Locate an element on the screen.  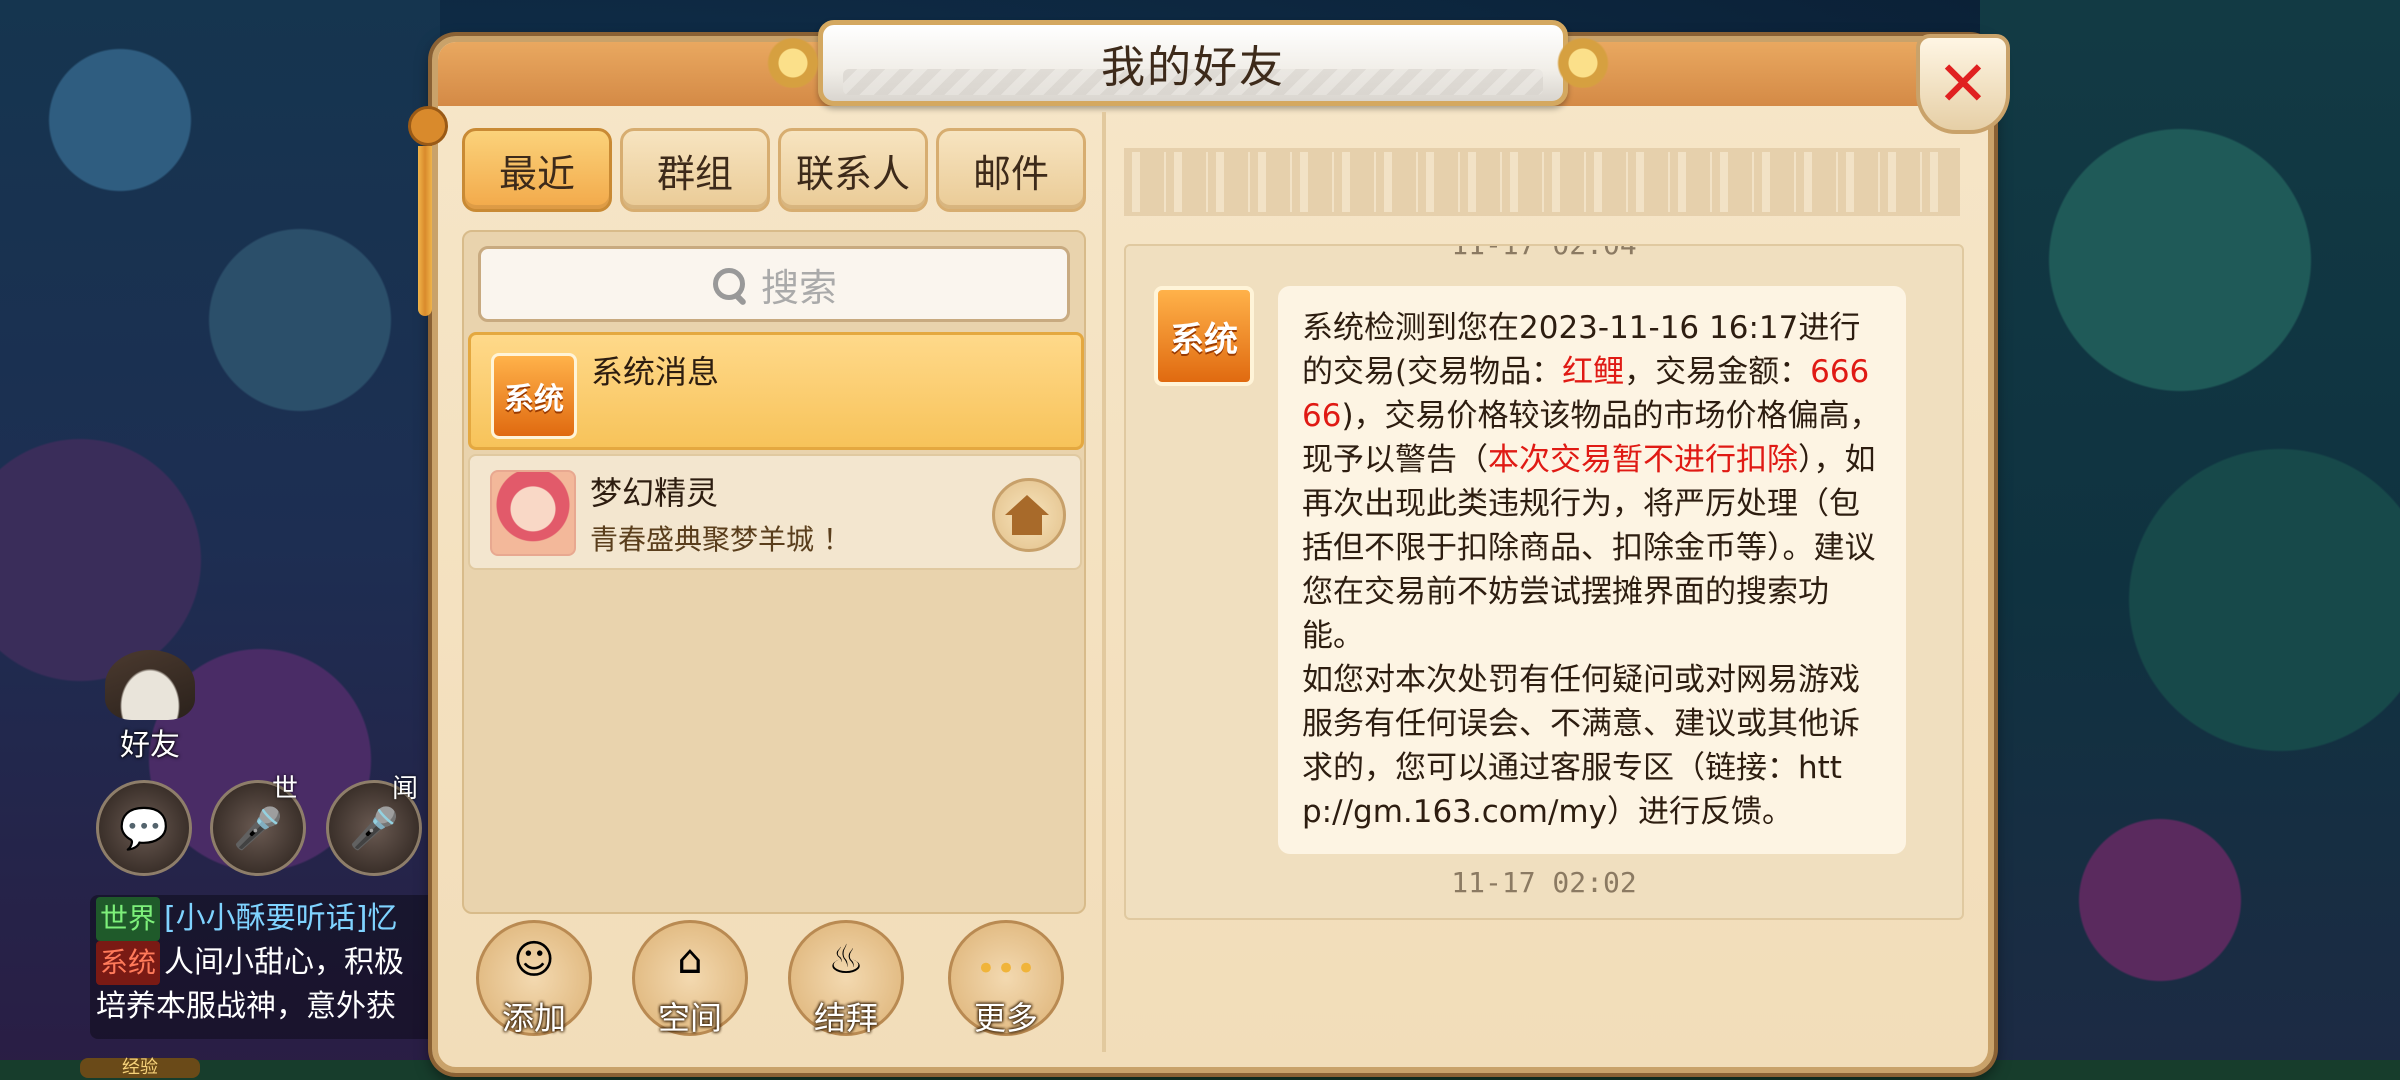
add-friend-button: ☺ 添加 is located at coordinates (534, 978).